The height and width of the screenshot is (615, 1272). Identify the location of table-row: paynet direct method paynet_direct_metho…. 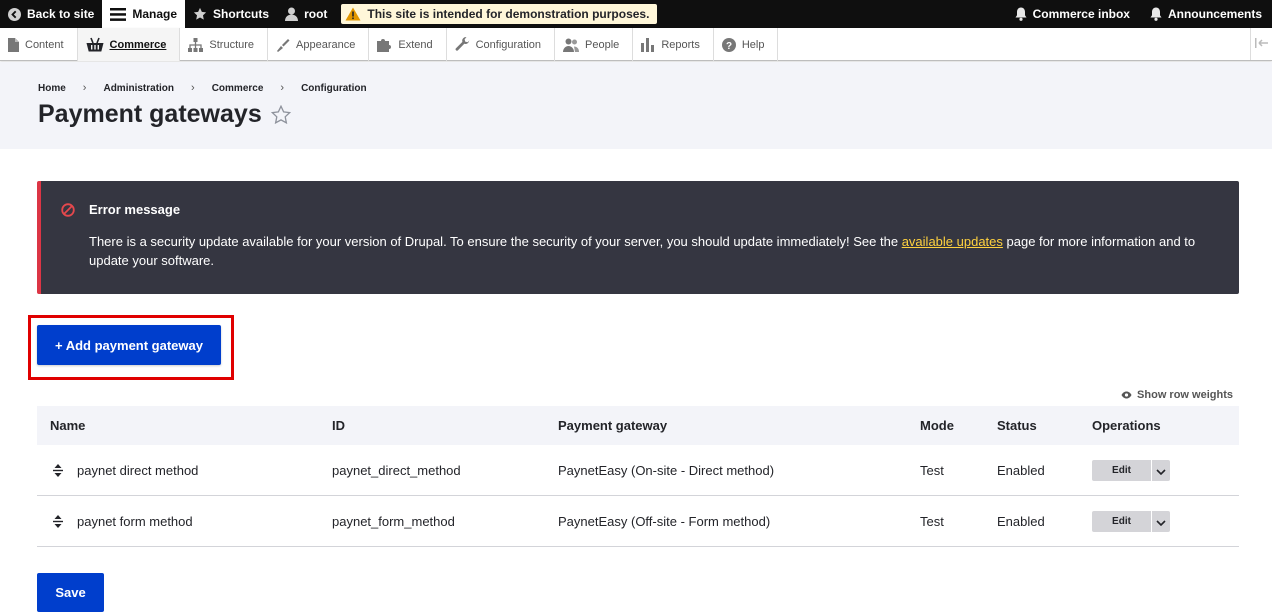
(638, 470).